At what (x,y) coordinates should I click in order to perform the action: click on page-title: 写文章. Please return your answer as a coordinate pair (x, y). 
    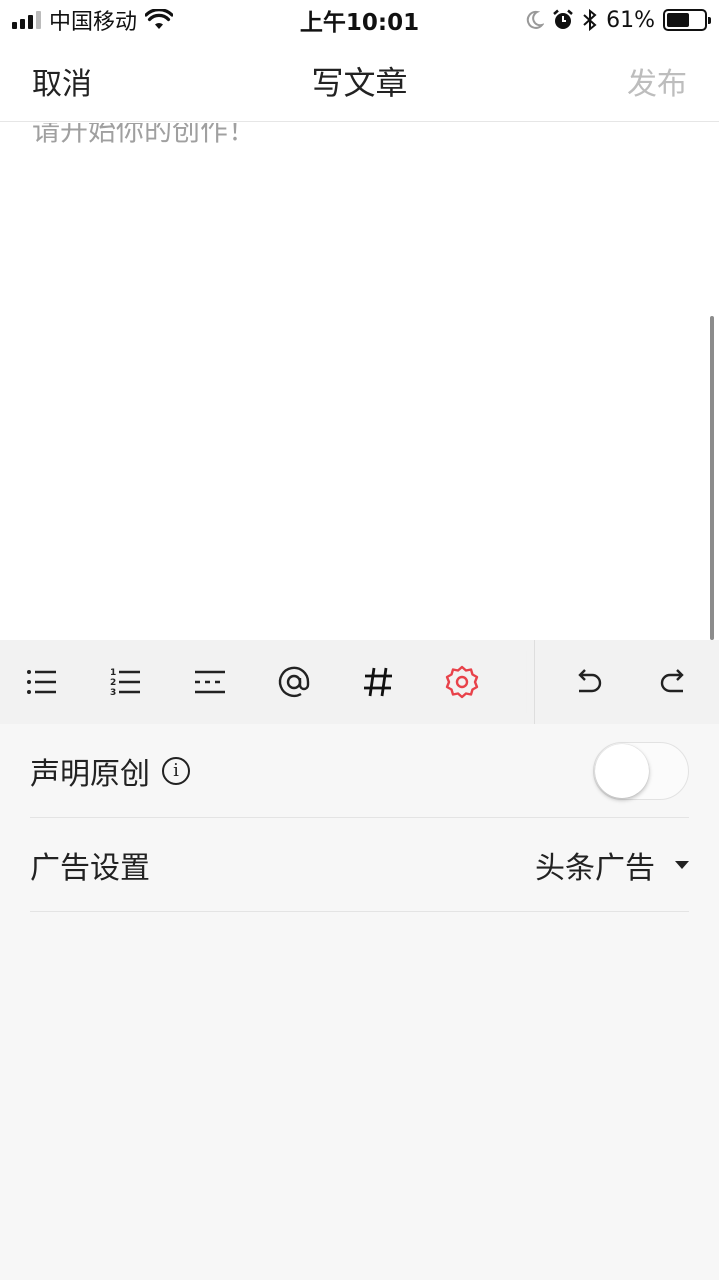
    Looking at the image, I should click on (359, 82).